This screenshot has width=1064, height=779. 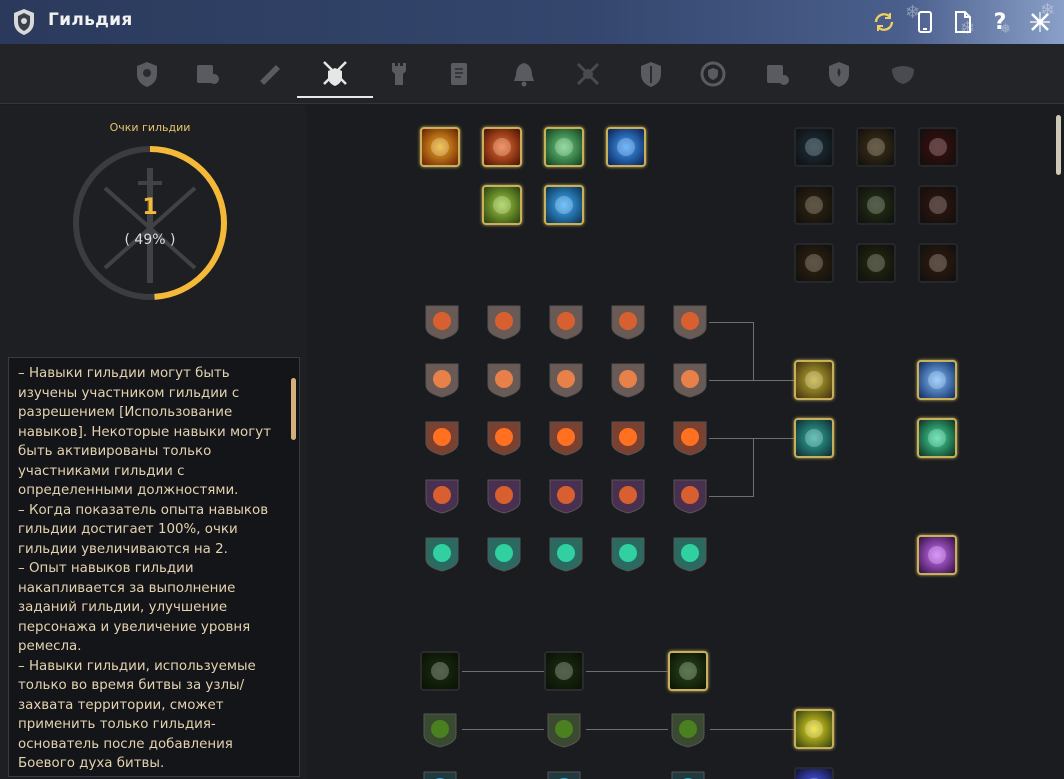 I want to click on nature-claw-skill, so click(x=502, y=205).